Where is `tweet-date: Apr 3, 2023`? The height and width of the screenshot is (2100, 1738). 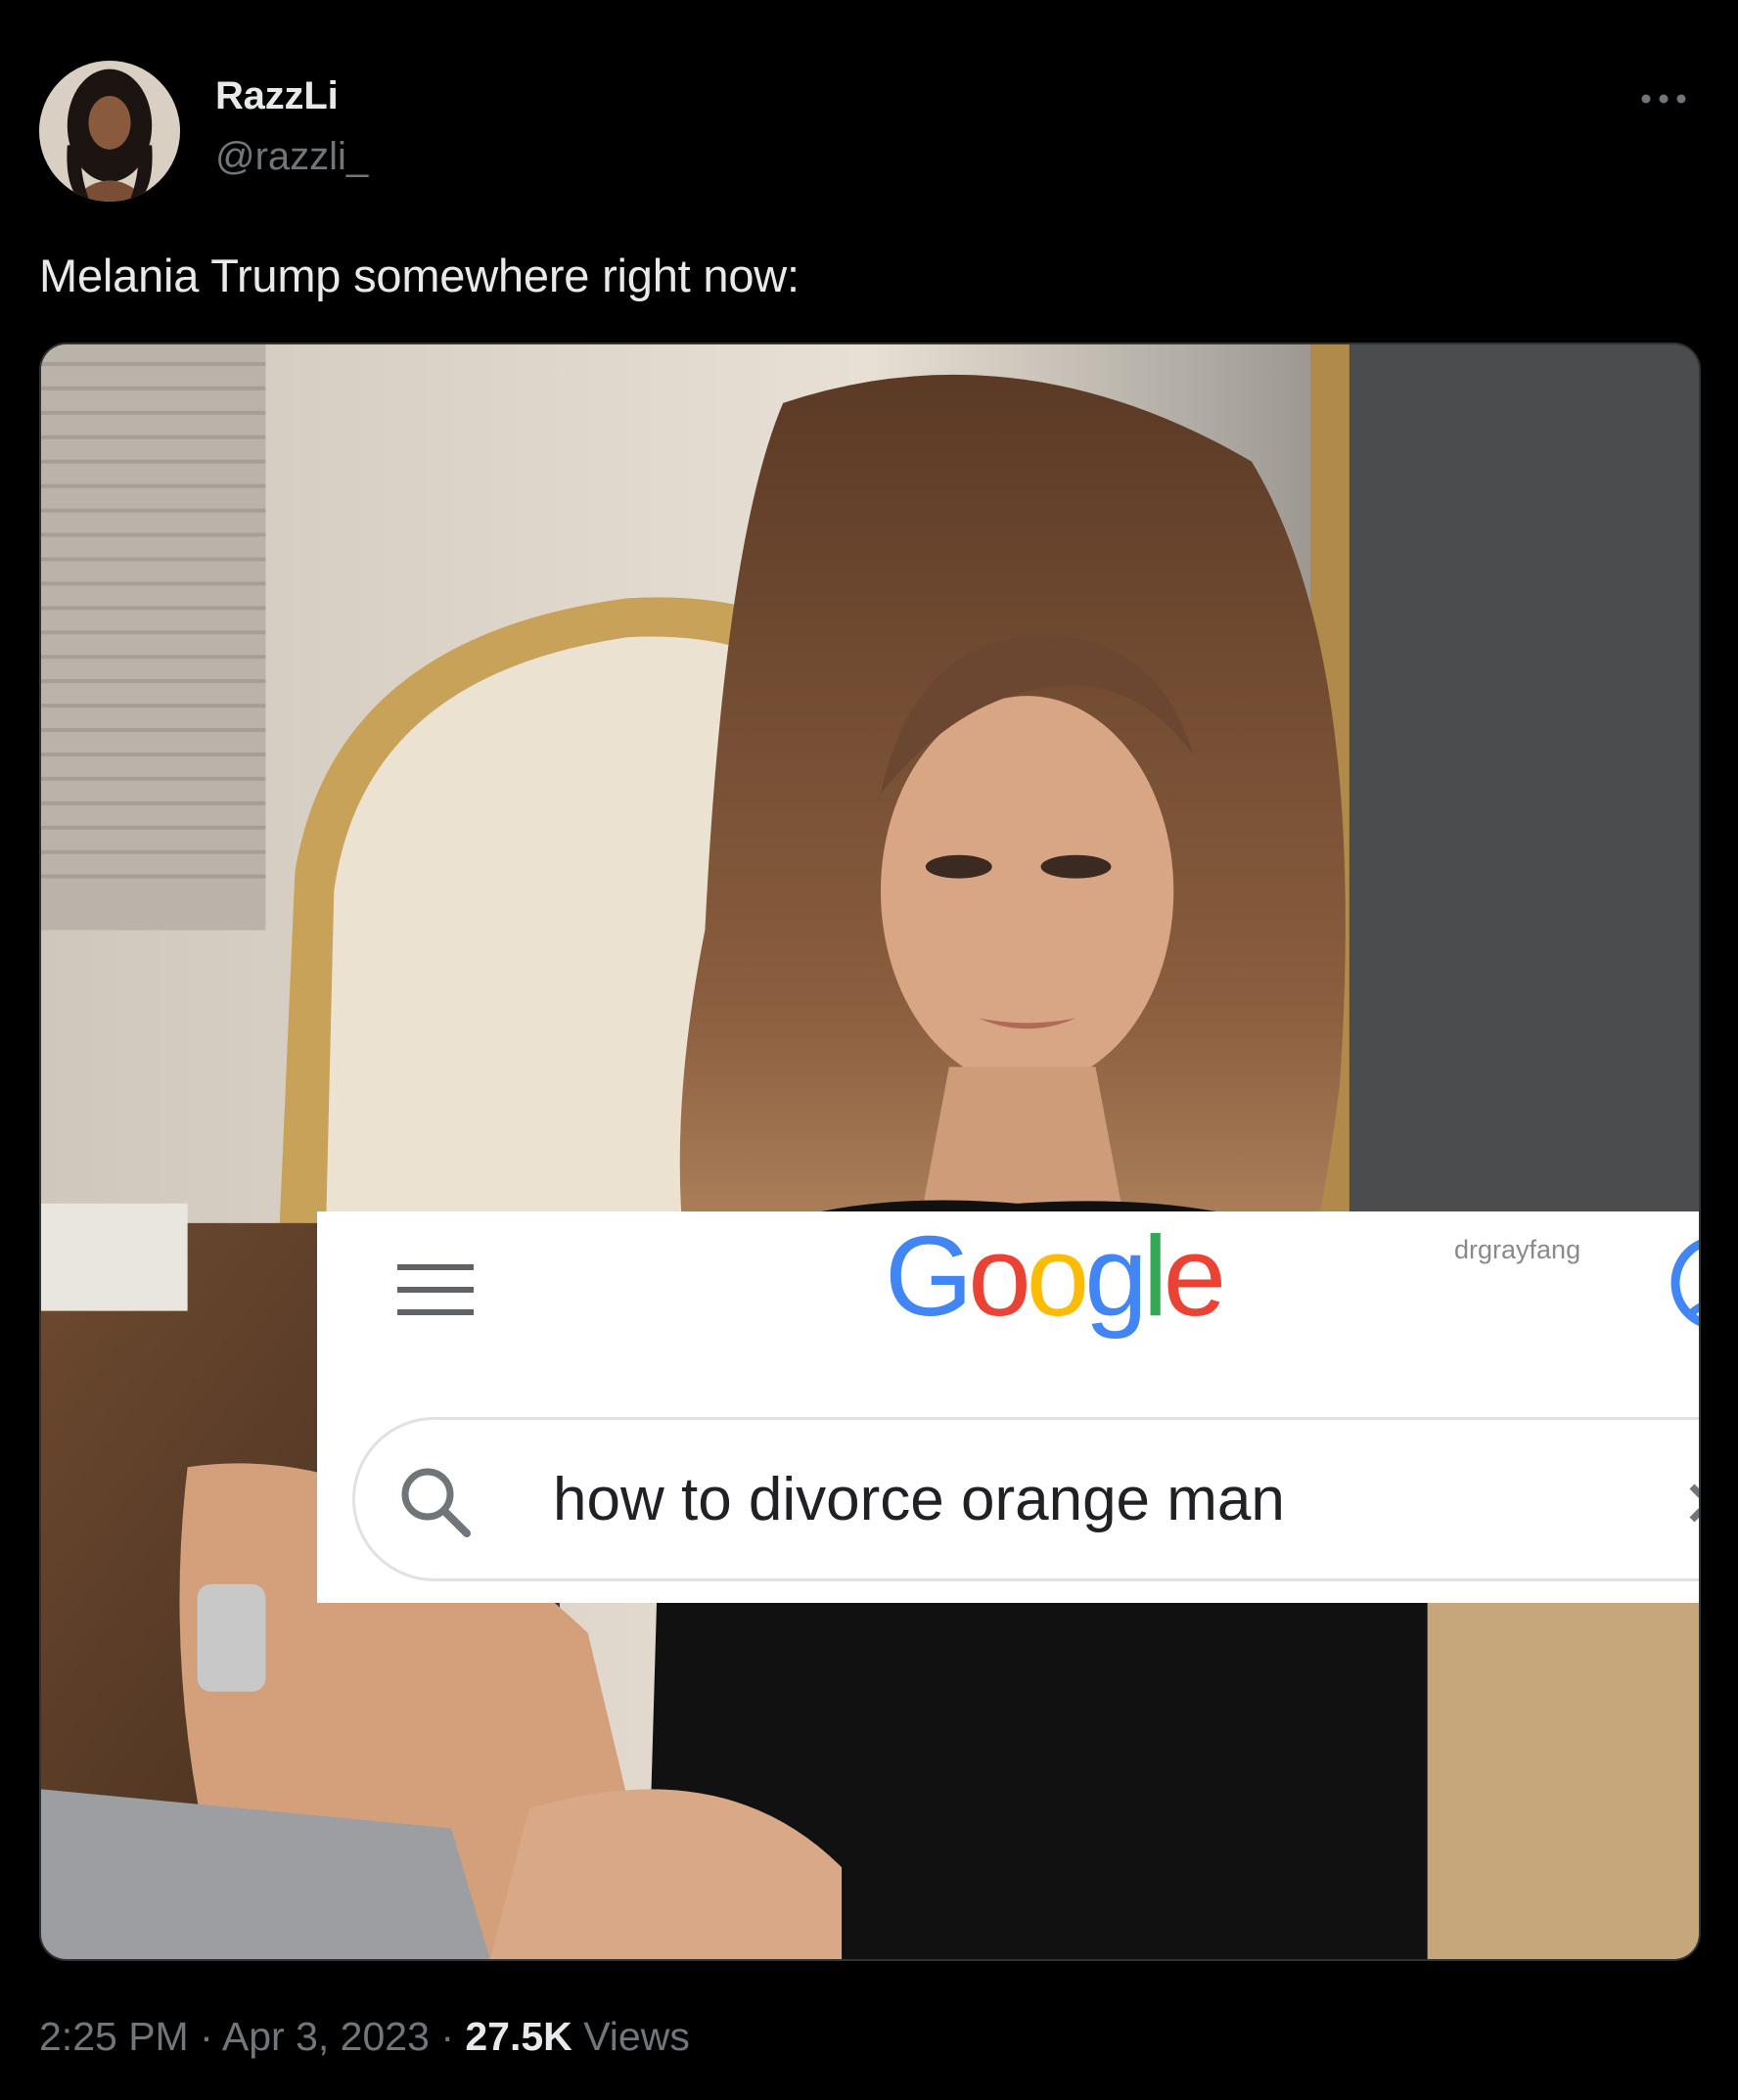 tweet-date: Apr 3, 2023 is located at coordinates (326, 2036).